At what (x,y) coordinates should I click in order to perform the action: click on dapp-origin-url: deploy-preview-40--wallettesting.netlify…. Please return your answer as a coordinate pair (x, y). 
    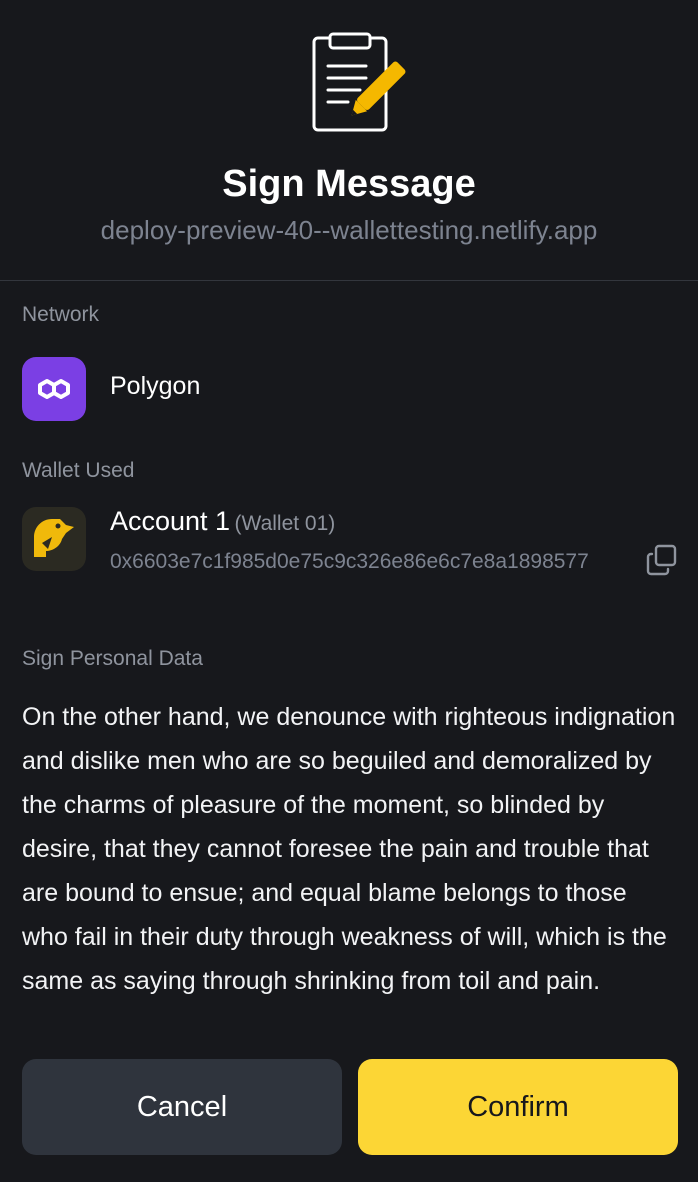
    Looking at the image, I should click on (349, 230).